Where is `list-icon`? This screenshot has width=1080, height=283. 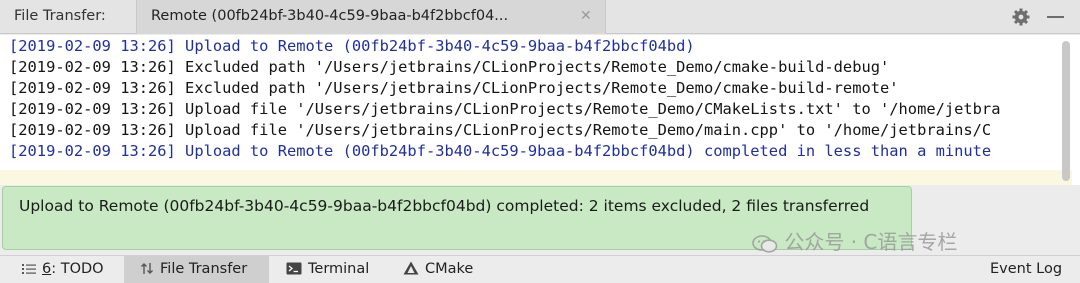
list-icon is located at coordinates (29, 271).